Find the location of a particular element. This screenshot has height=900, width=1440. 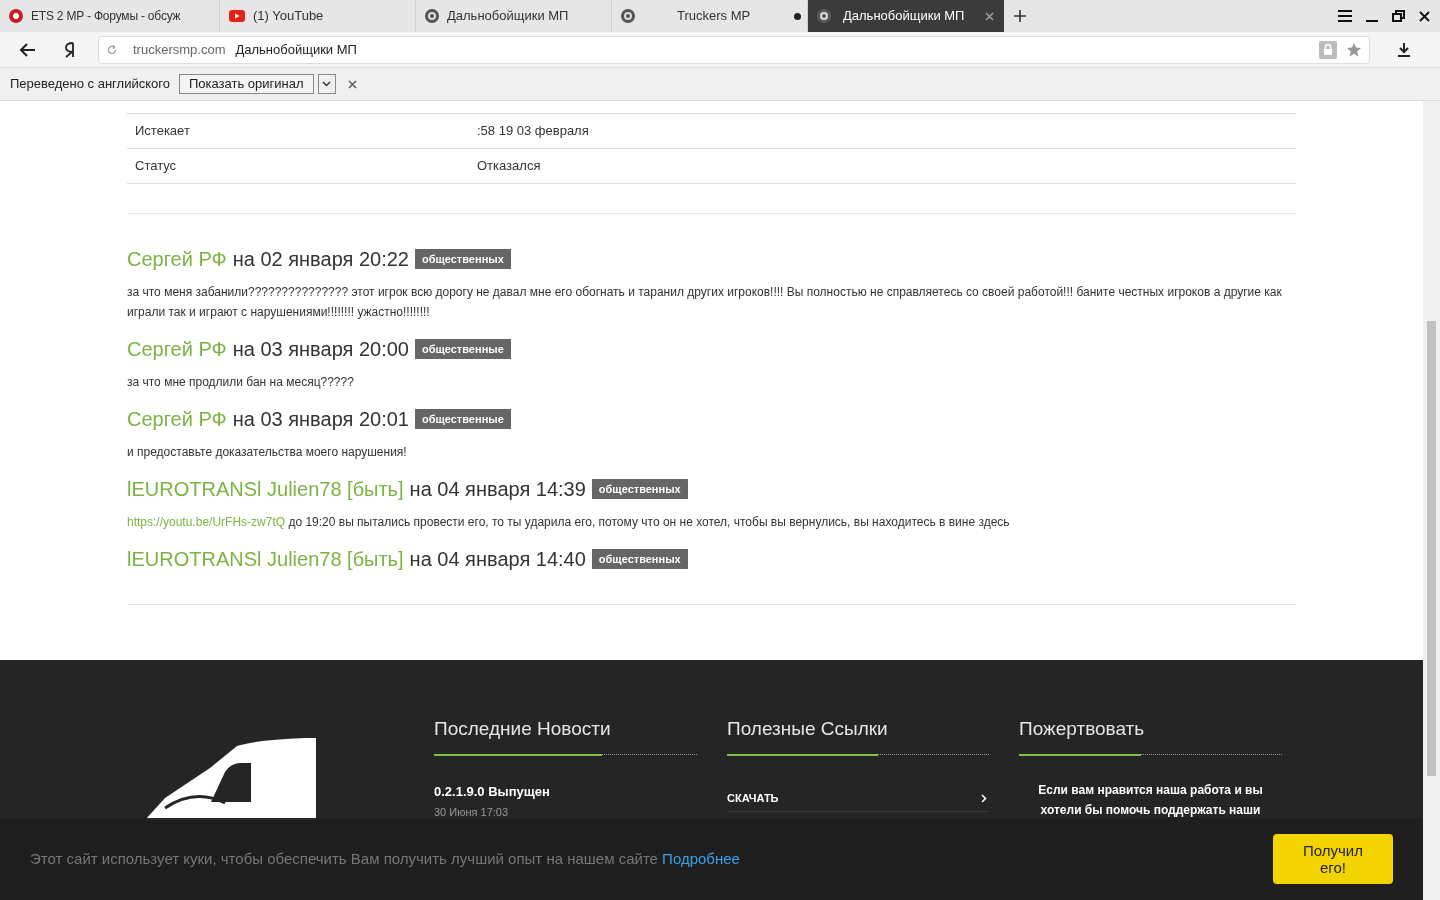

donate-text: Если вам нравится наша работа и вы хотели бы помочь поддержать наши is located at coordinates (1150, 800).